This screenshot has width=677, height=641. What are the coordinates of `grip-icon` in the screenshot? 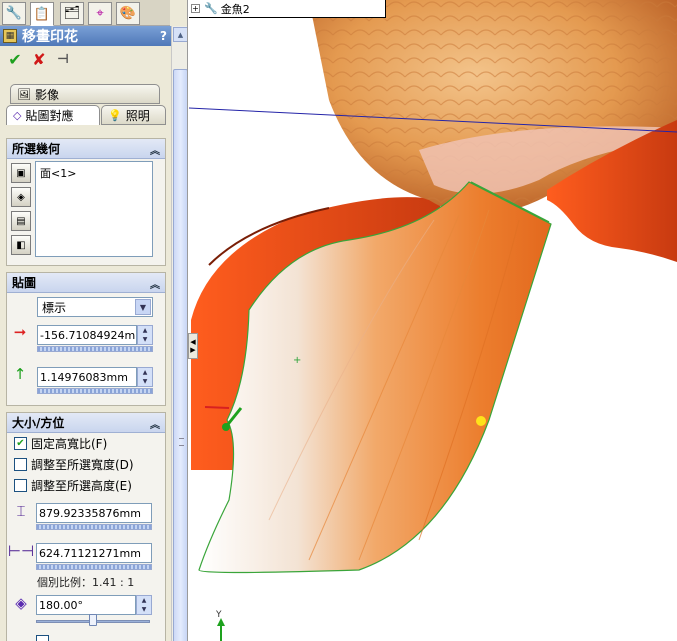 It's located at (181, 442).